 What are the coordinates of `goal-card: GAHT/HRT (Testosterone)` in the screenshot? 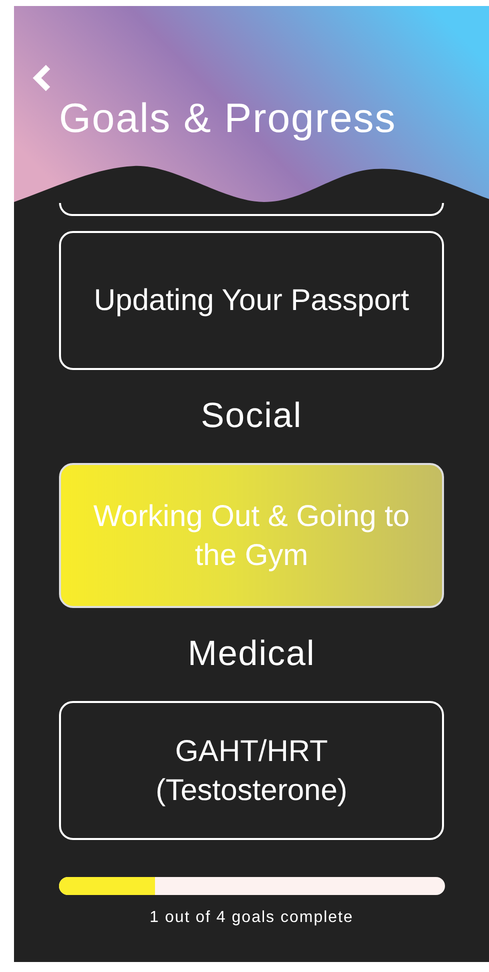 It's located at (251, 770).